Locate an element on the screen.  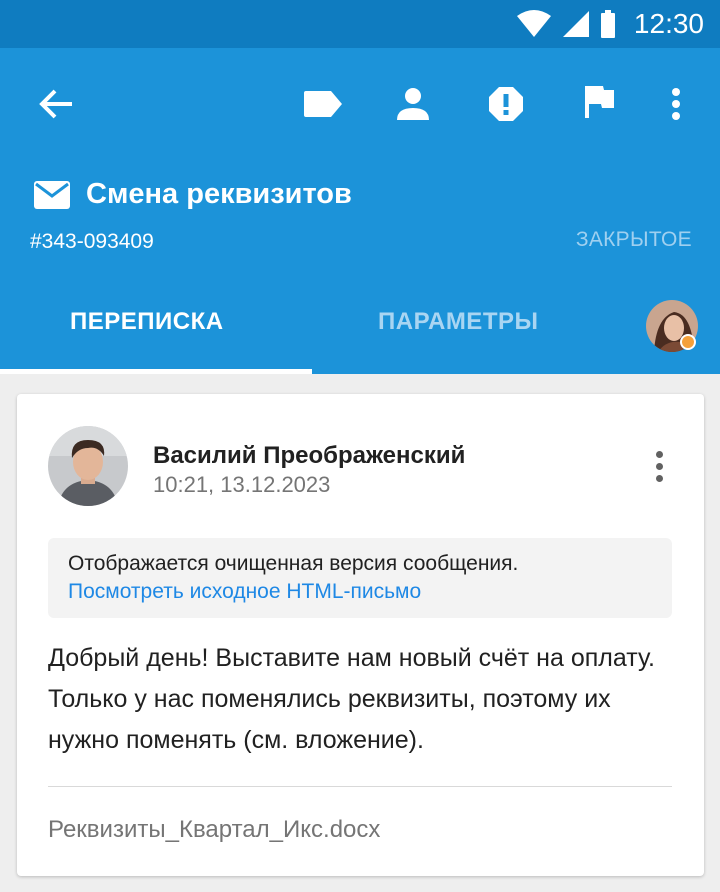
status-icons: 12:30 is located at coordinates (610, 24).